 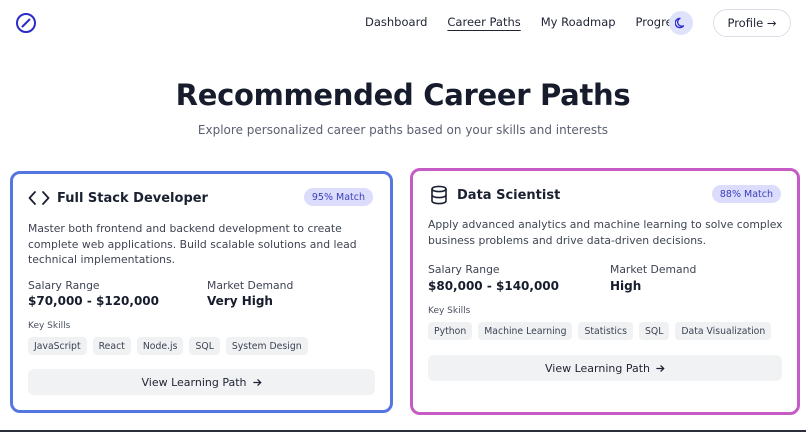 I want to click on card-header: Full Stack Developer, so click(x=118, y=198).